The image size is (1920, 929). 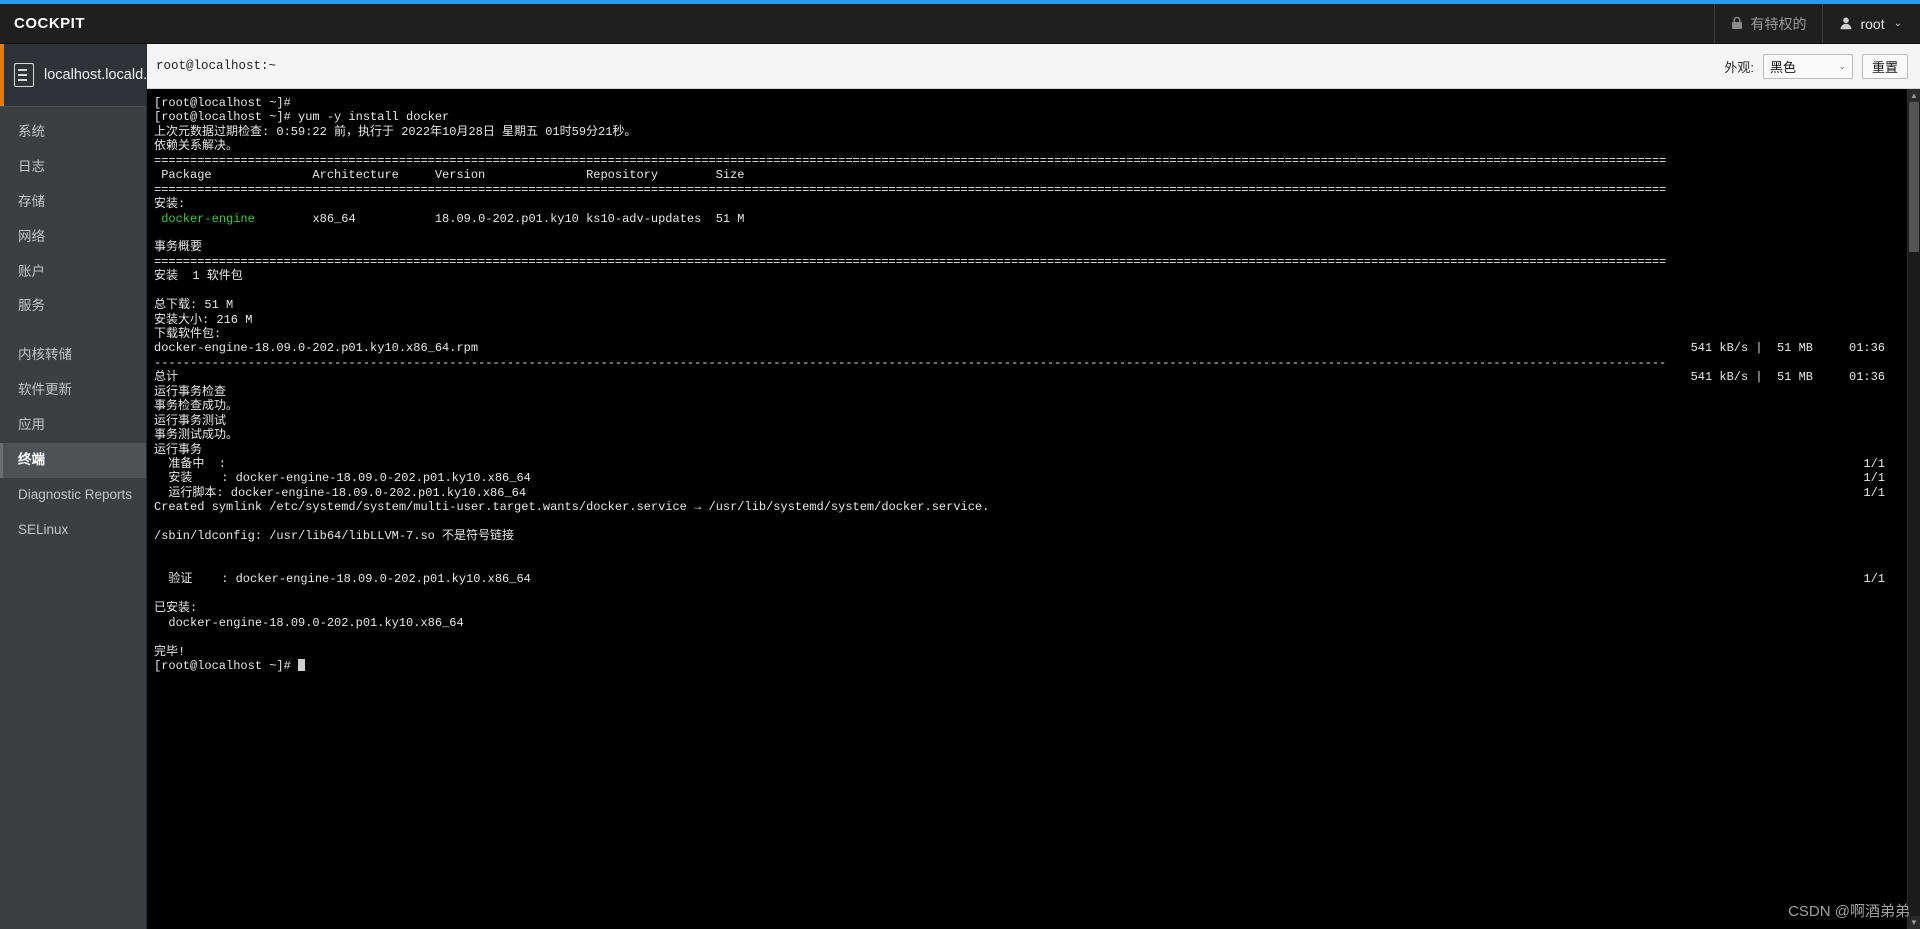 I want to click on terminal-line: 已安装:, so click(x=176, y=608).